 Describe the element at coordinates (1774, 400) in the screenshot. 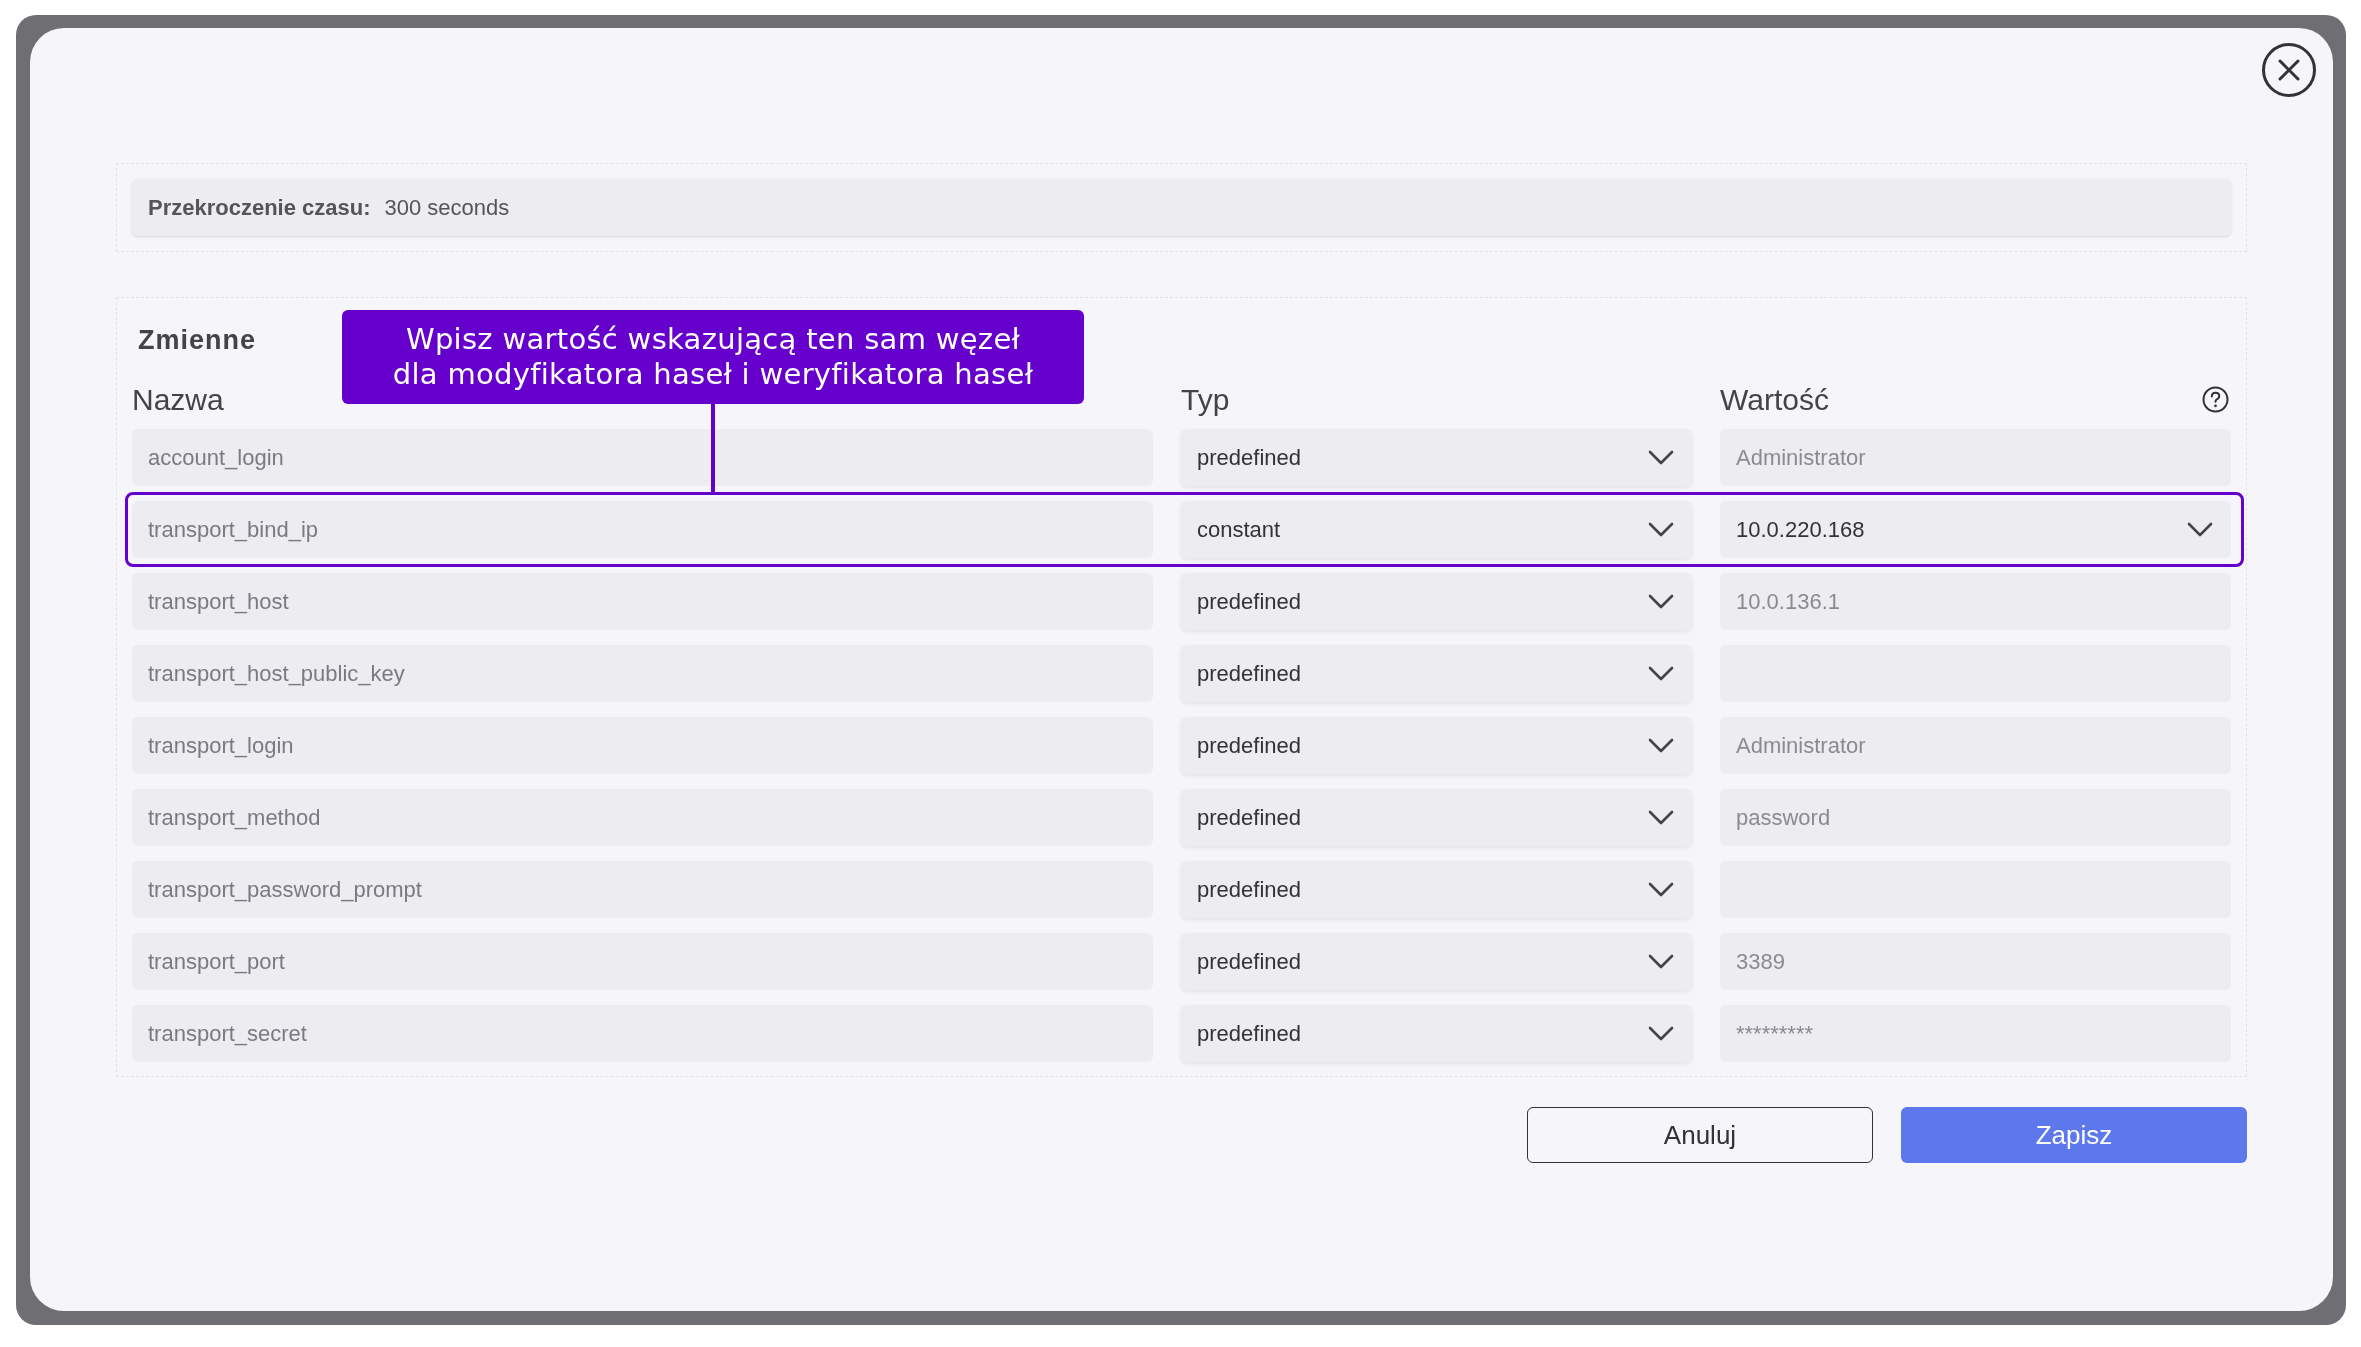

I see `column-header: Wartość` at that location.